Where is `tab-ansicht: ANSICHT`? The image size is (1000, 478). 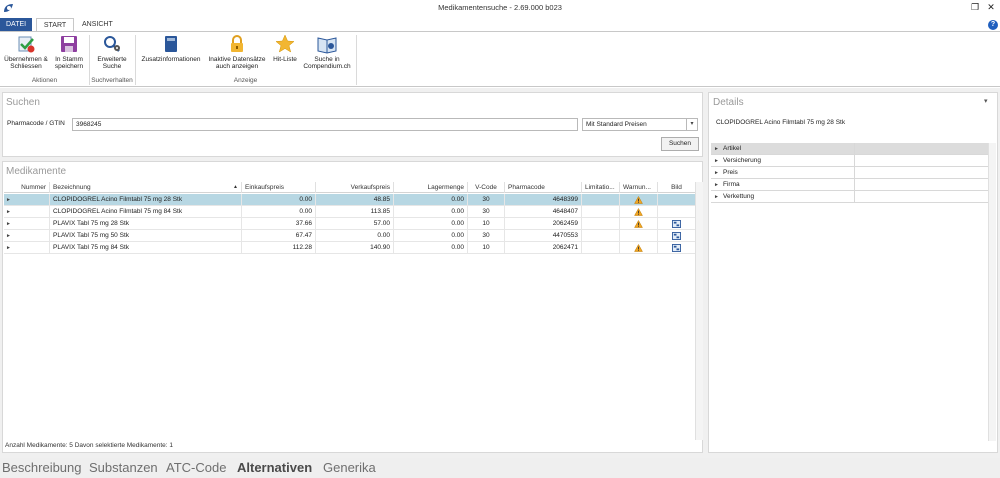
tab-ansicht: ANSICHT is located at coordinates (96, 24).